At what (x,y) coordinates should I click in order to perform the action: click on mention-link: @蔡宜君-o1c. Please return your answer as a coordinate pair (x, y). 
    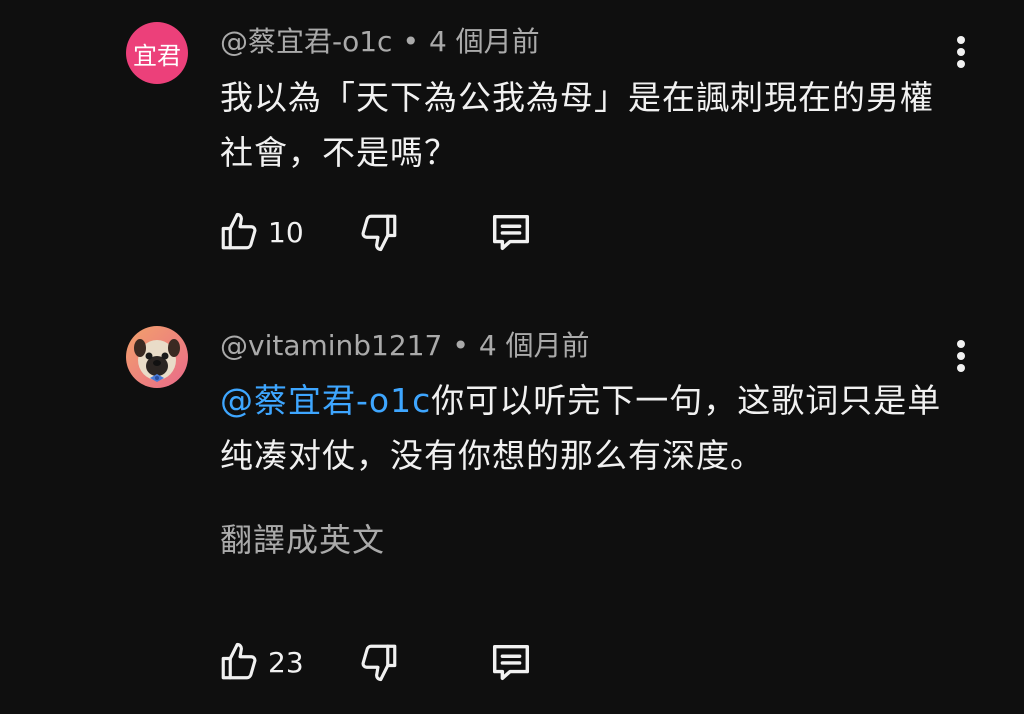
    Looking at the image, I should click on (325, 400).